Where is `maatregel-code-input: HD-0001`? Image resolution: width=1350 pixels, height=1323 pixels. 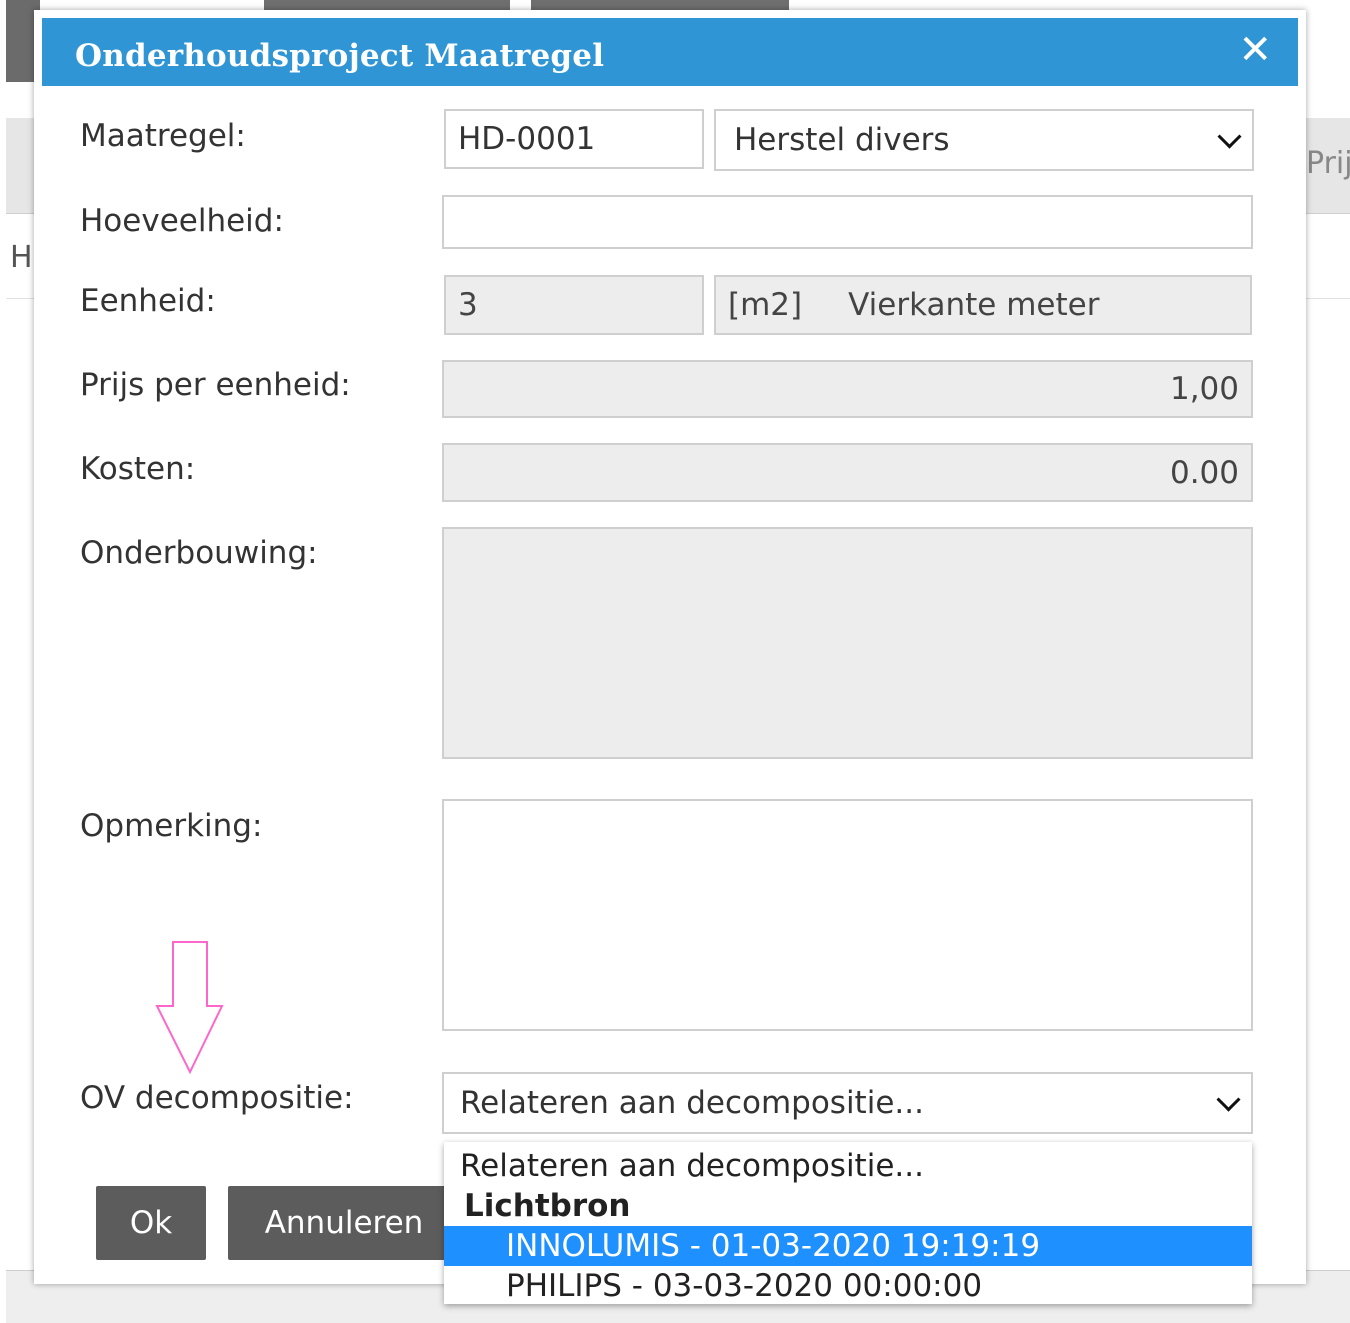
maatregel-code-input: HD-0001 is located at coordinates (574, 139).